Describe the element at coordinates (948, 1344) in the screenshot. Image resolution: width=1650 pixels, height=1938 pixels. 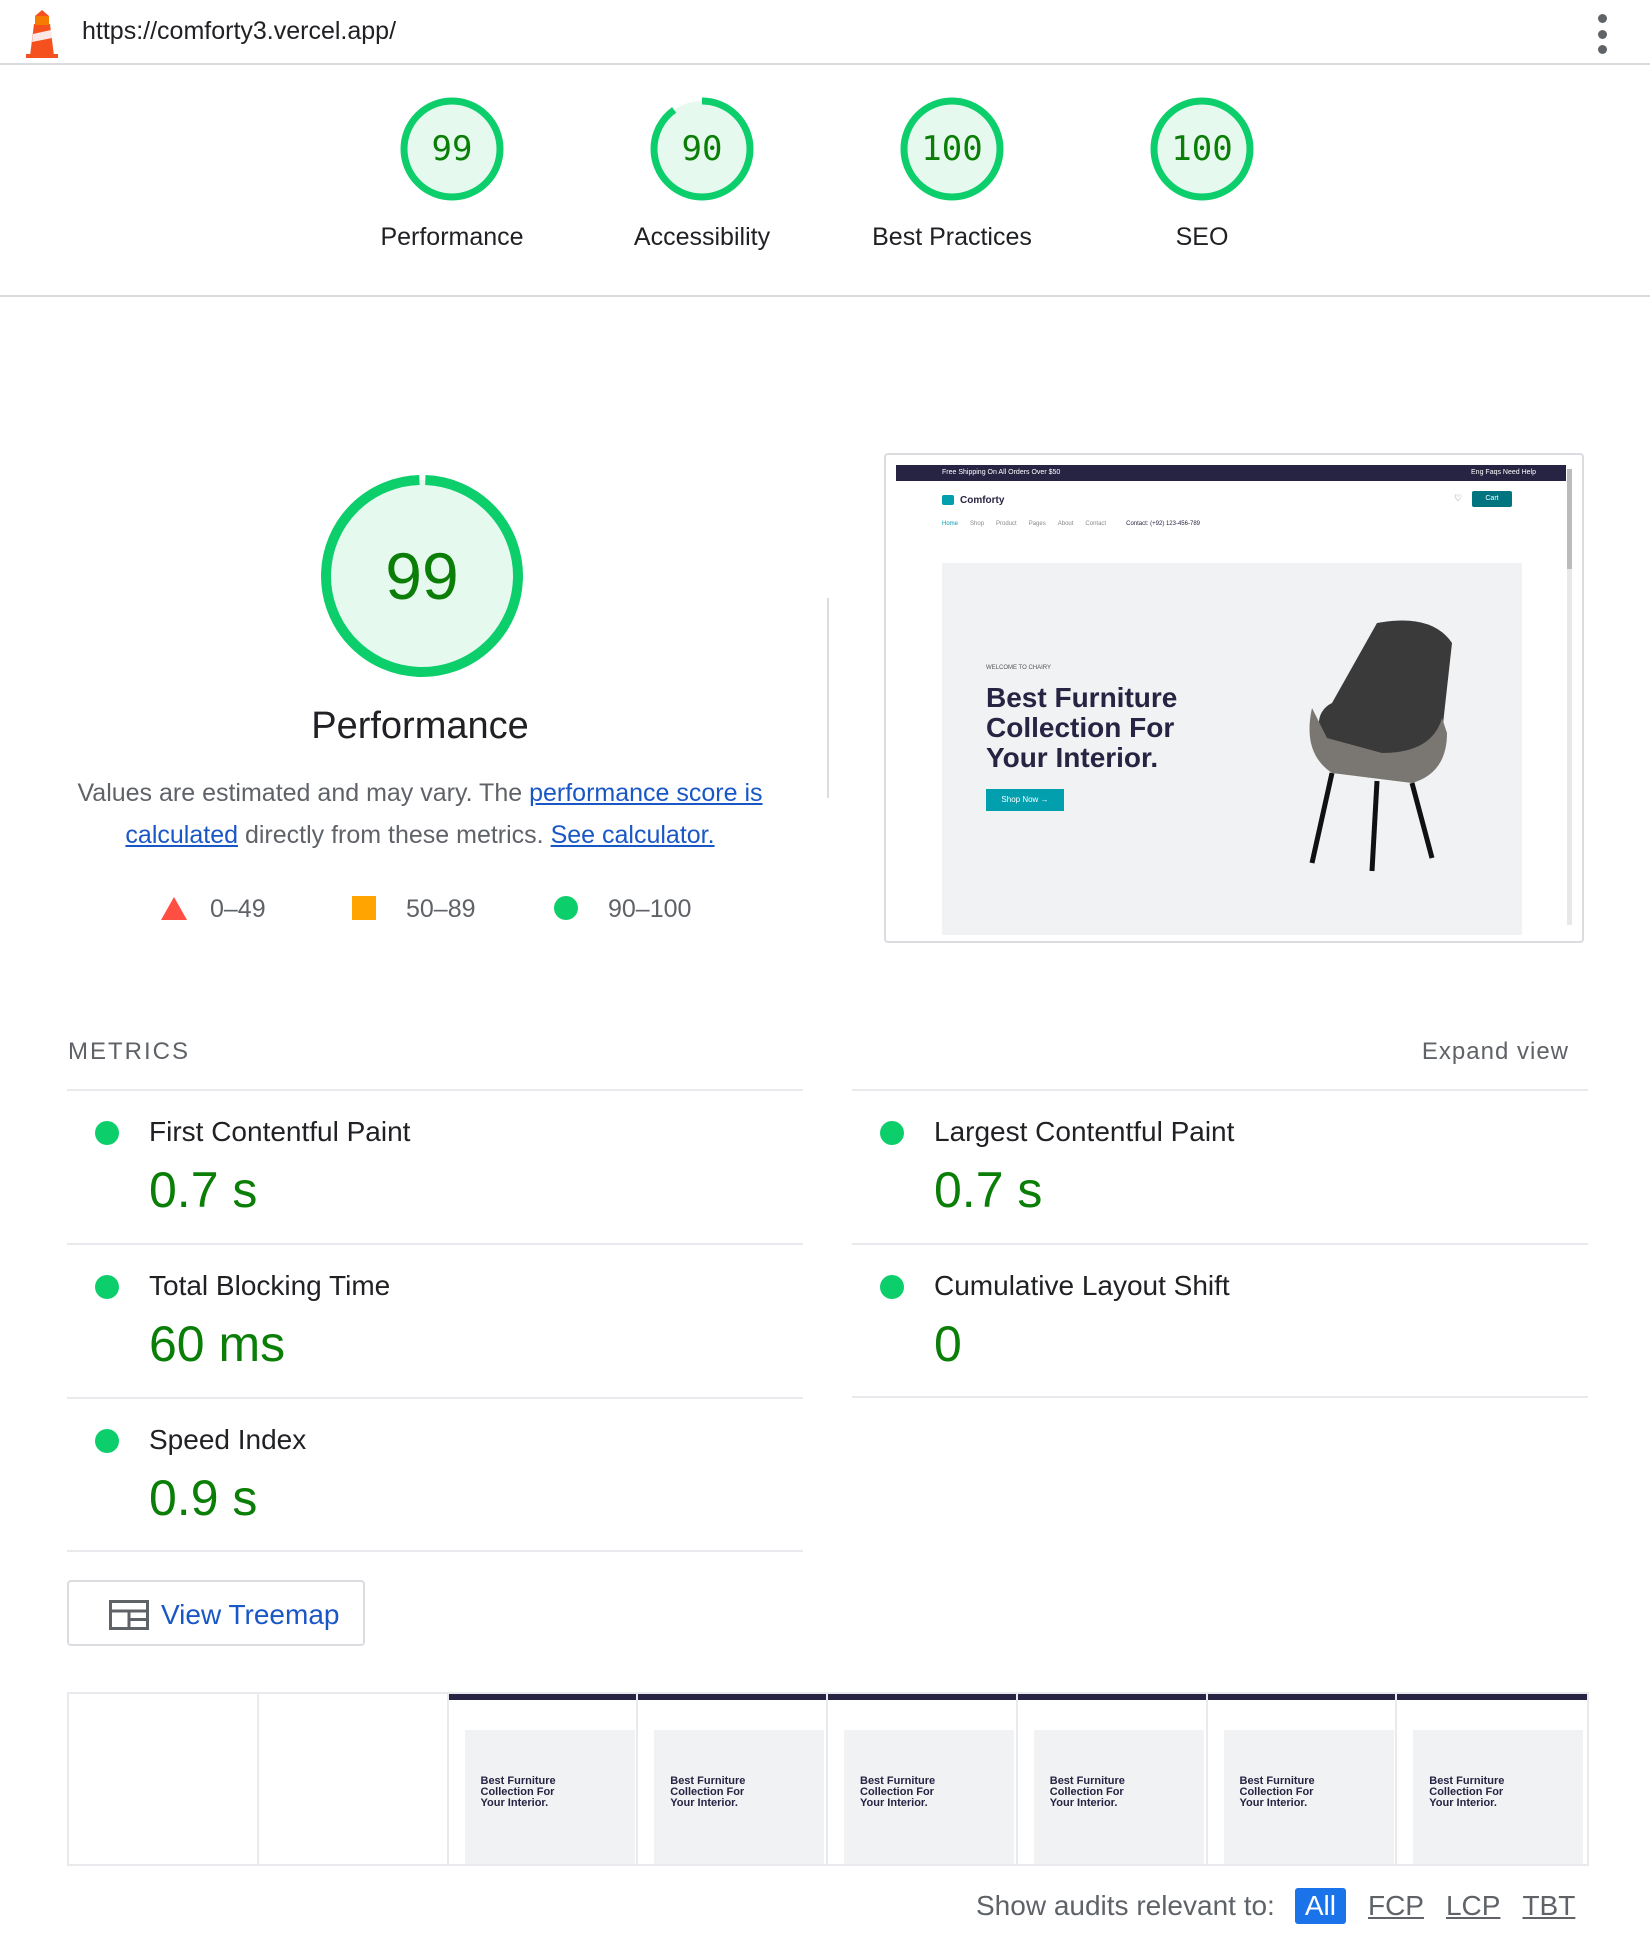
I see `metric-value: 0` at that location.